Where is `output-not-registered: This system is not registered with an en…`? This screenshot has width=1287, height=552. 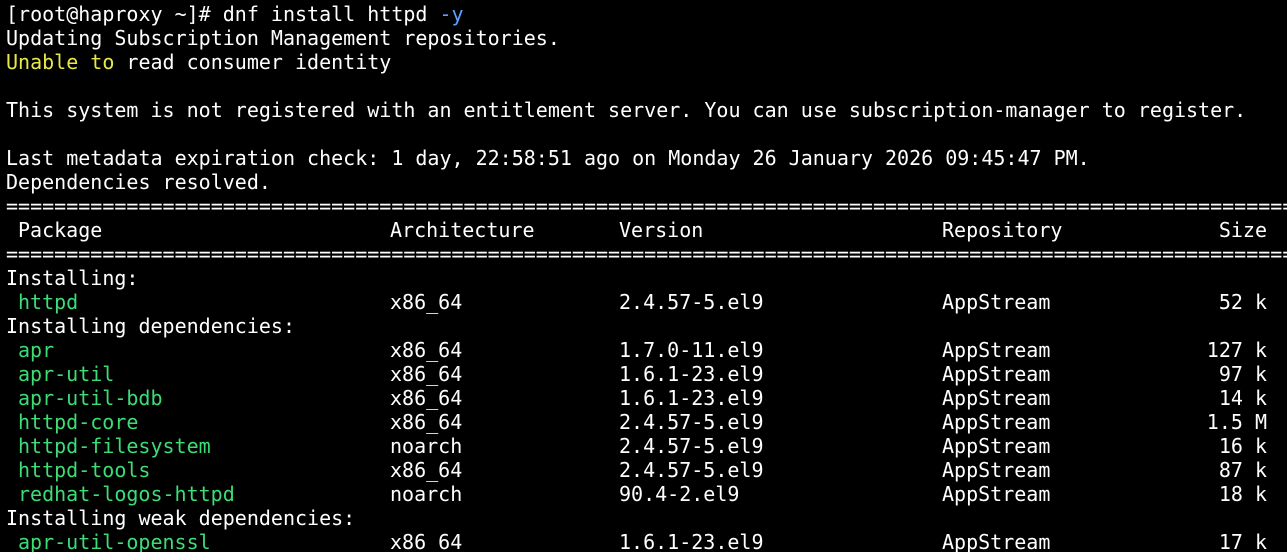
output-not-registered: This system is not registered with an en… is located at coordinates (626, 110).